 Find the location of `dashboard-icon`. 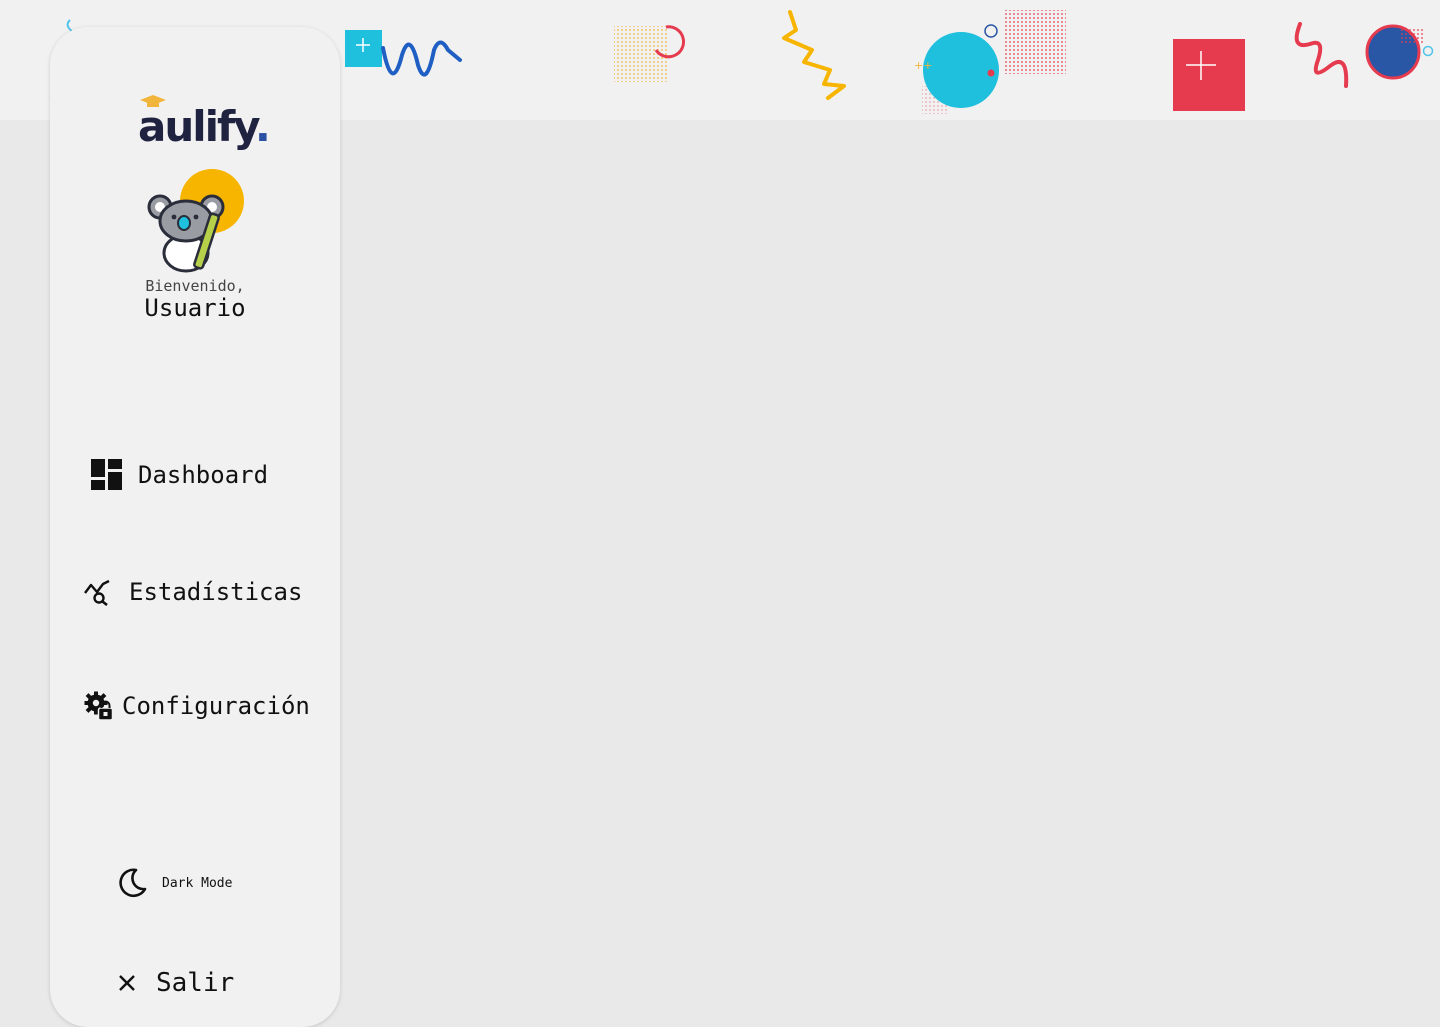

dashboard-icon is located at coordinates (106, 474).